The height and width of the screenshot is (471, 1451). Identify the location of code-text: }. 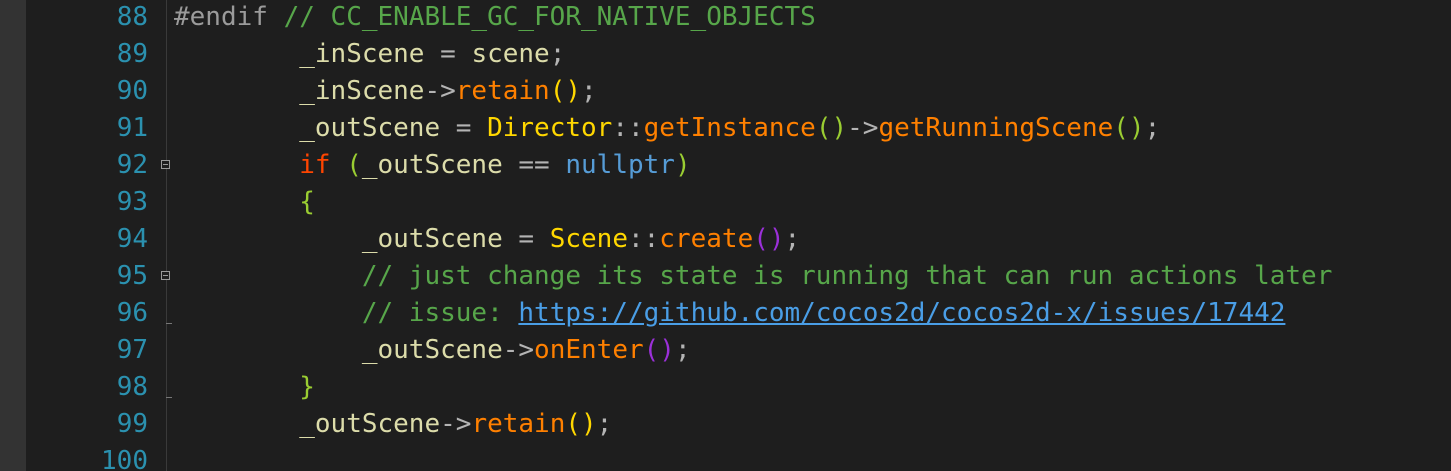
(244, 387).